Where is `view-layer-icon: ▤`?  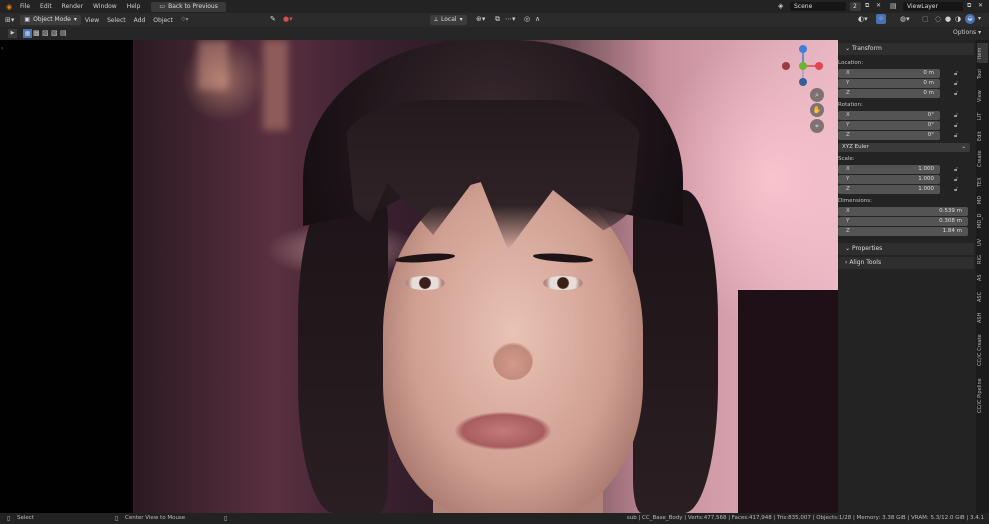
view-layer-icon: ▤ is located at coordinates (893, 6).